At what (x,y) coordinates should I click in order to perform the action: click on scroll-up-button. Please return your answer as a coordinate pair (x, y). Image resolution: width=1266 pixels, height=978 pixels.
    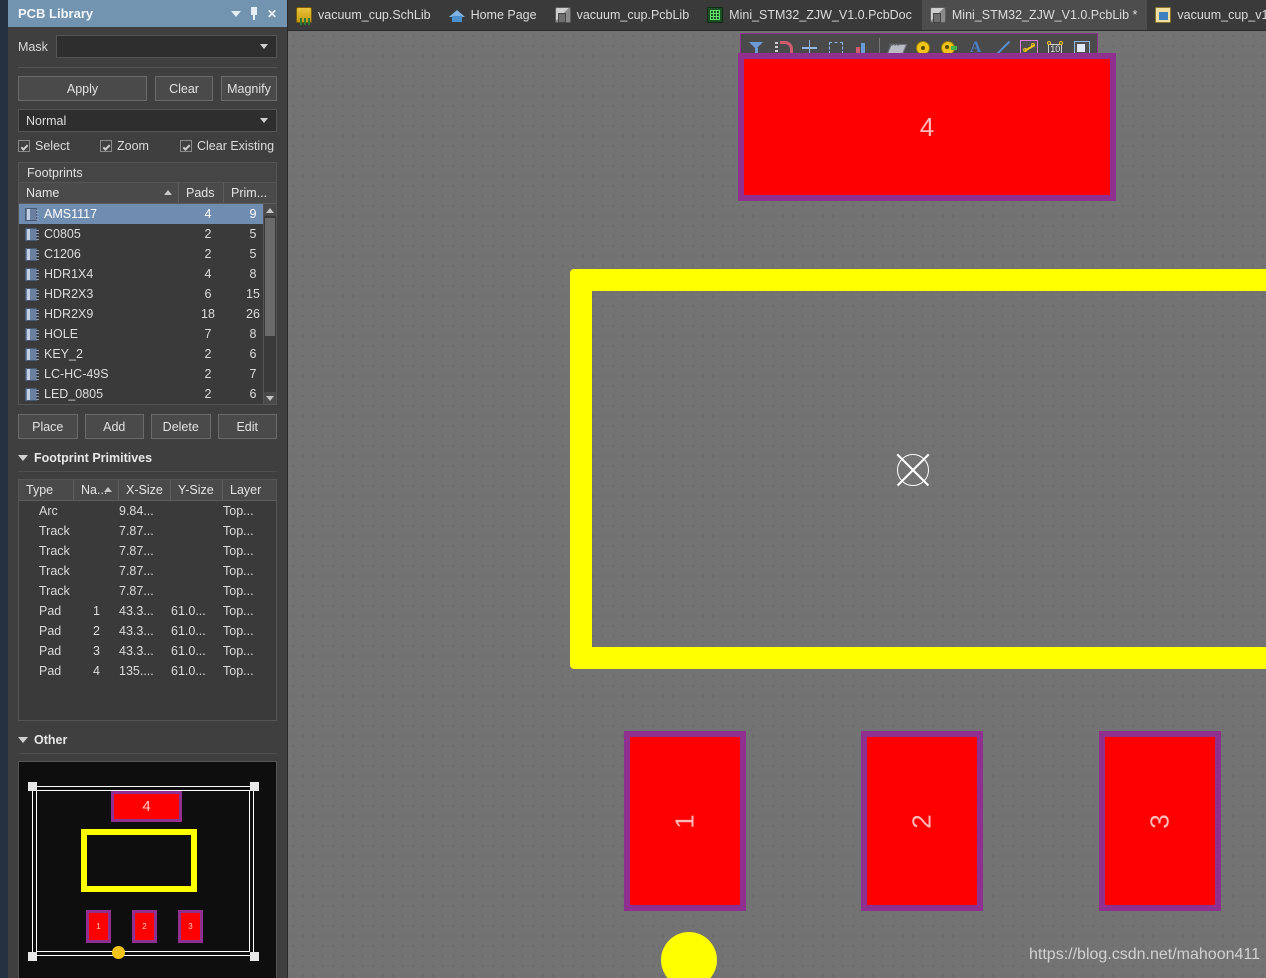
    Looking at the image, I should click on (270, 210).